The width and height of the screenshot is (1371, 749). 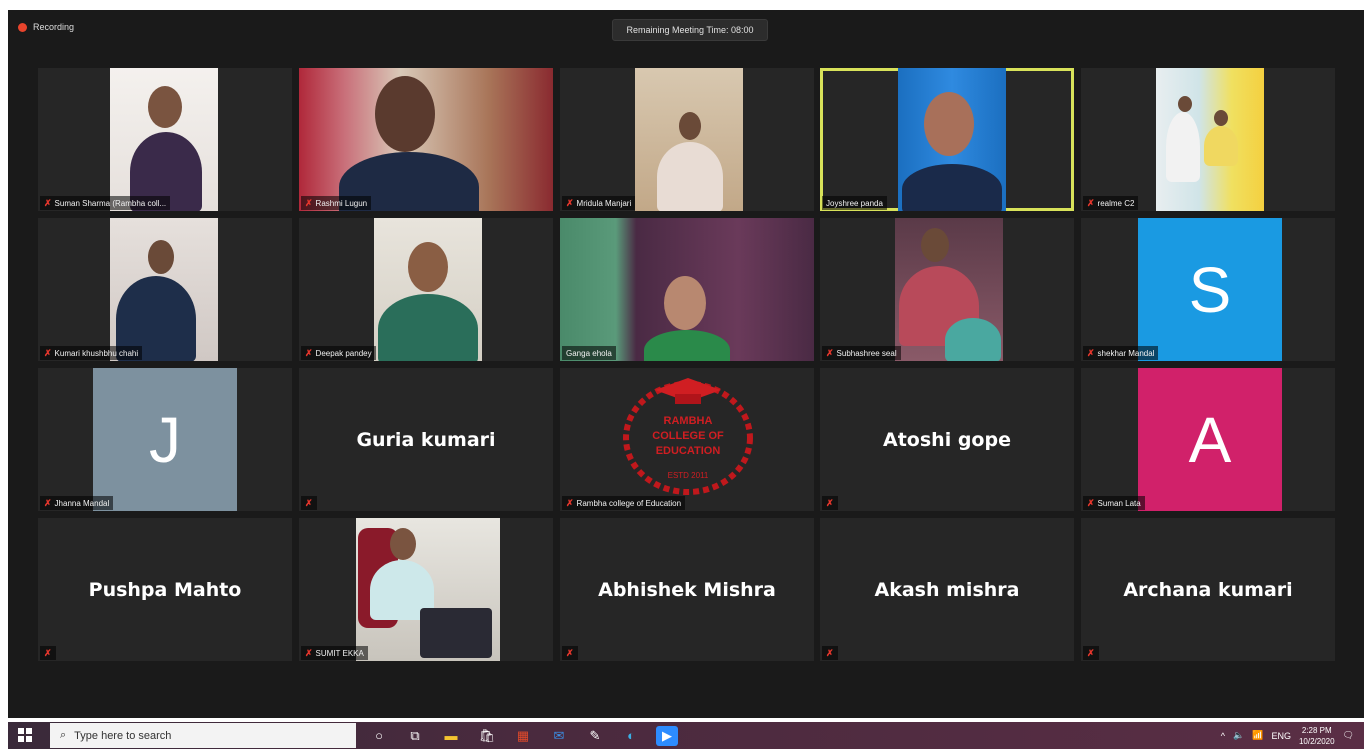 What do you see at coordinates (1121, 353) in the screenshot?
I see `participant-nametag: ✗ shekhar Mandal` at bounding box center [1121, 353].